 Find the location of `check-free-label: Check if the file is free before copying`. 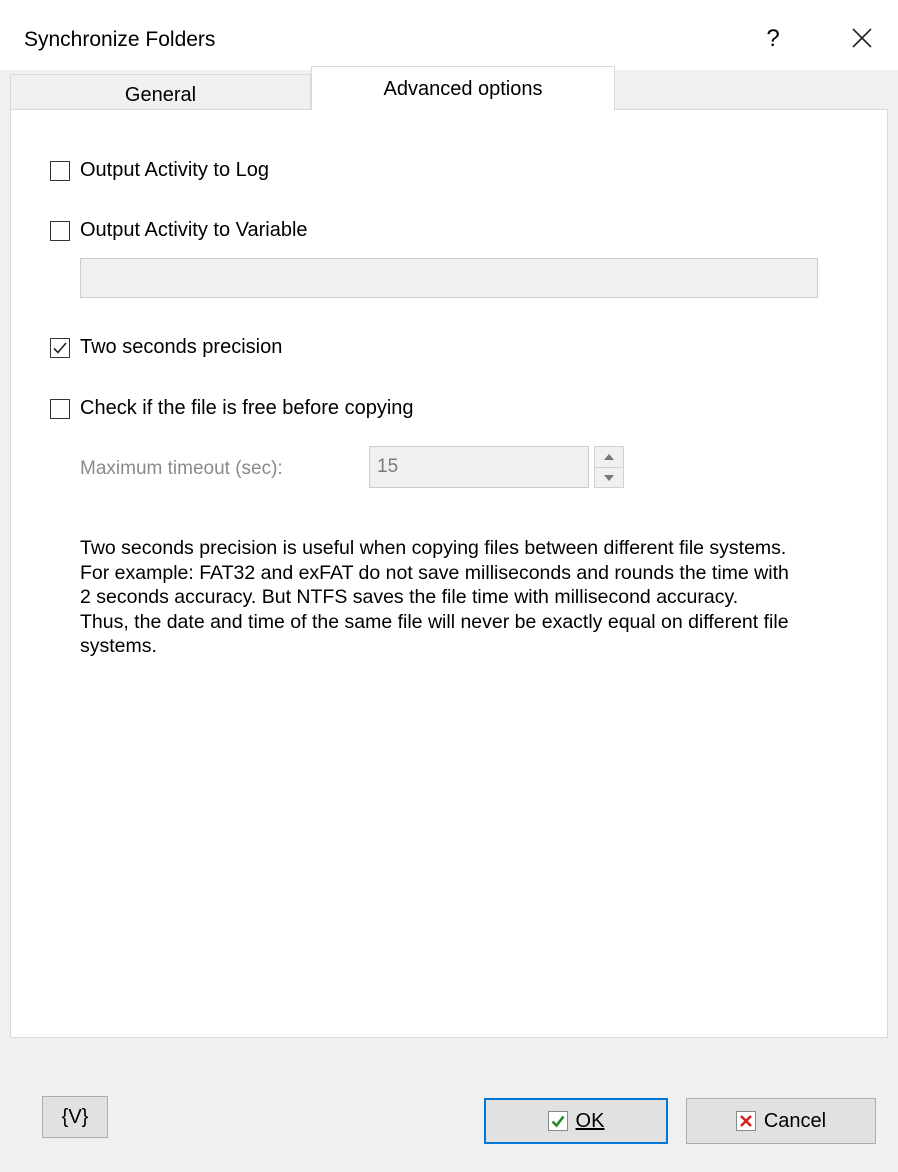

check-free-label: Check if the file is free before copying is located at coordinates (247, 408).